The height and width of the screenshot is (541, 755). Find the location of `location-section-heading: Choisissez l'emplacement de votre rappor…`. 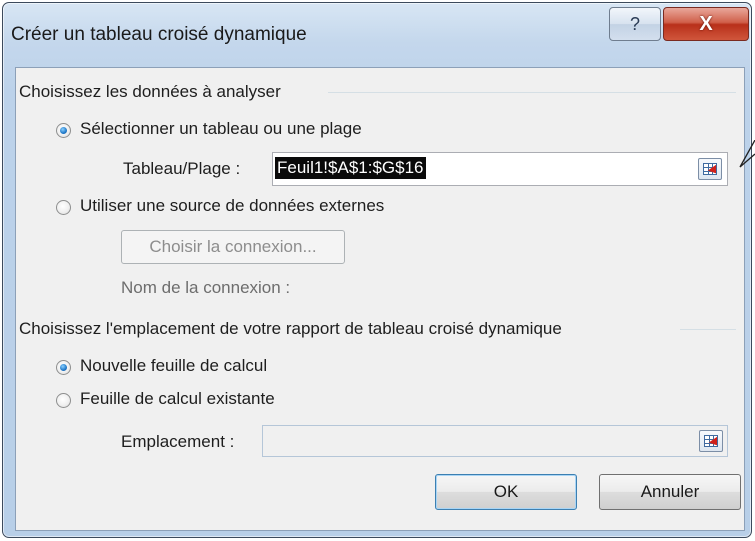

location-section-heading: Choisissez l'emplacement de votre rappor… is located at coordinates (290, 328).